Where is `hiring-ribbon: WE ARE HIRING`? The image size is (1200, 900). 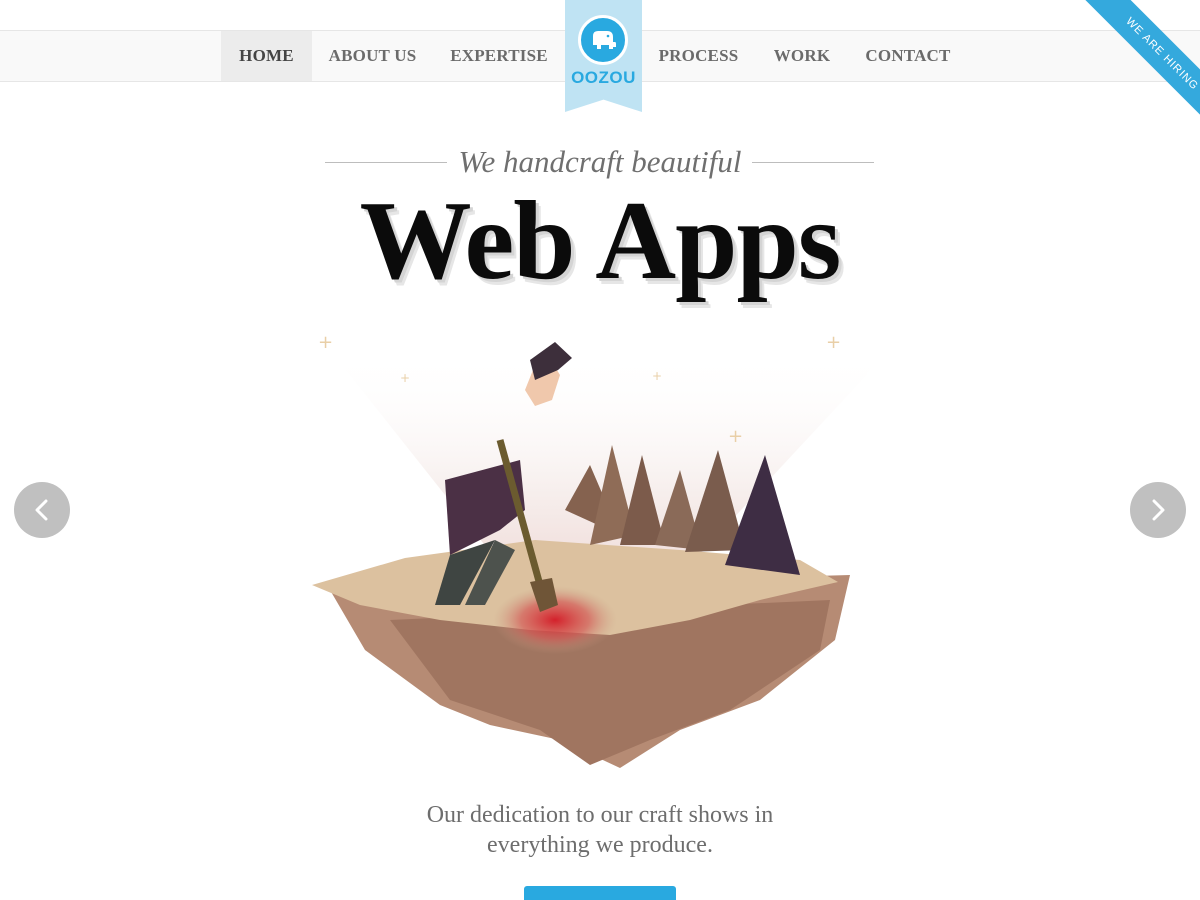
hiring-ribbon: WE ARE HIRING is located at coordinates (1130, 70).